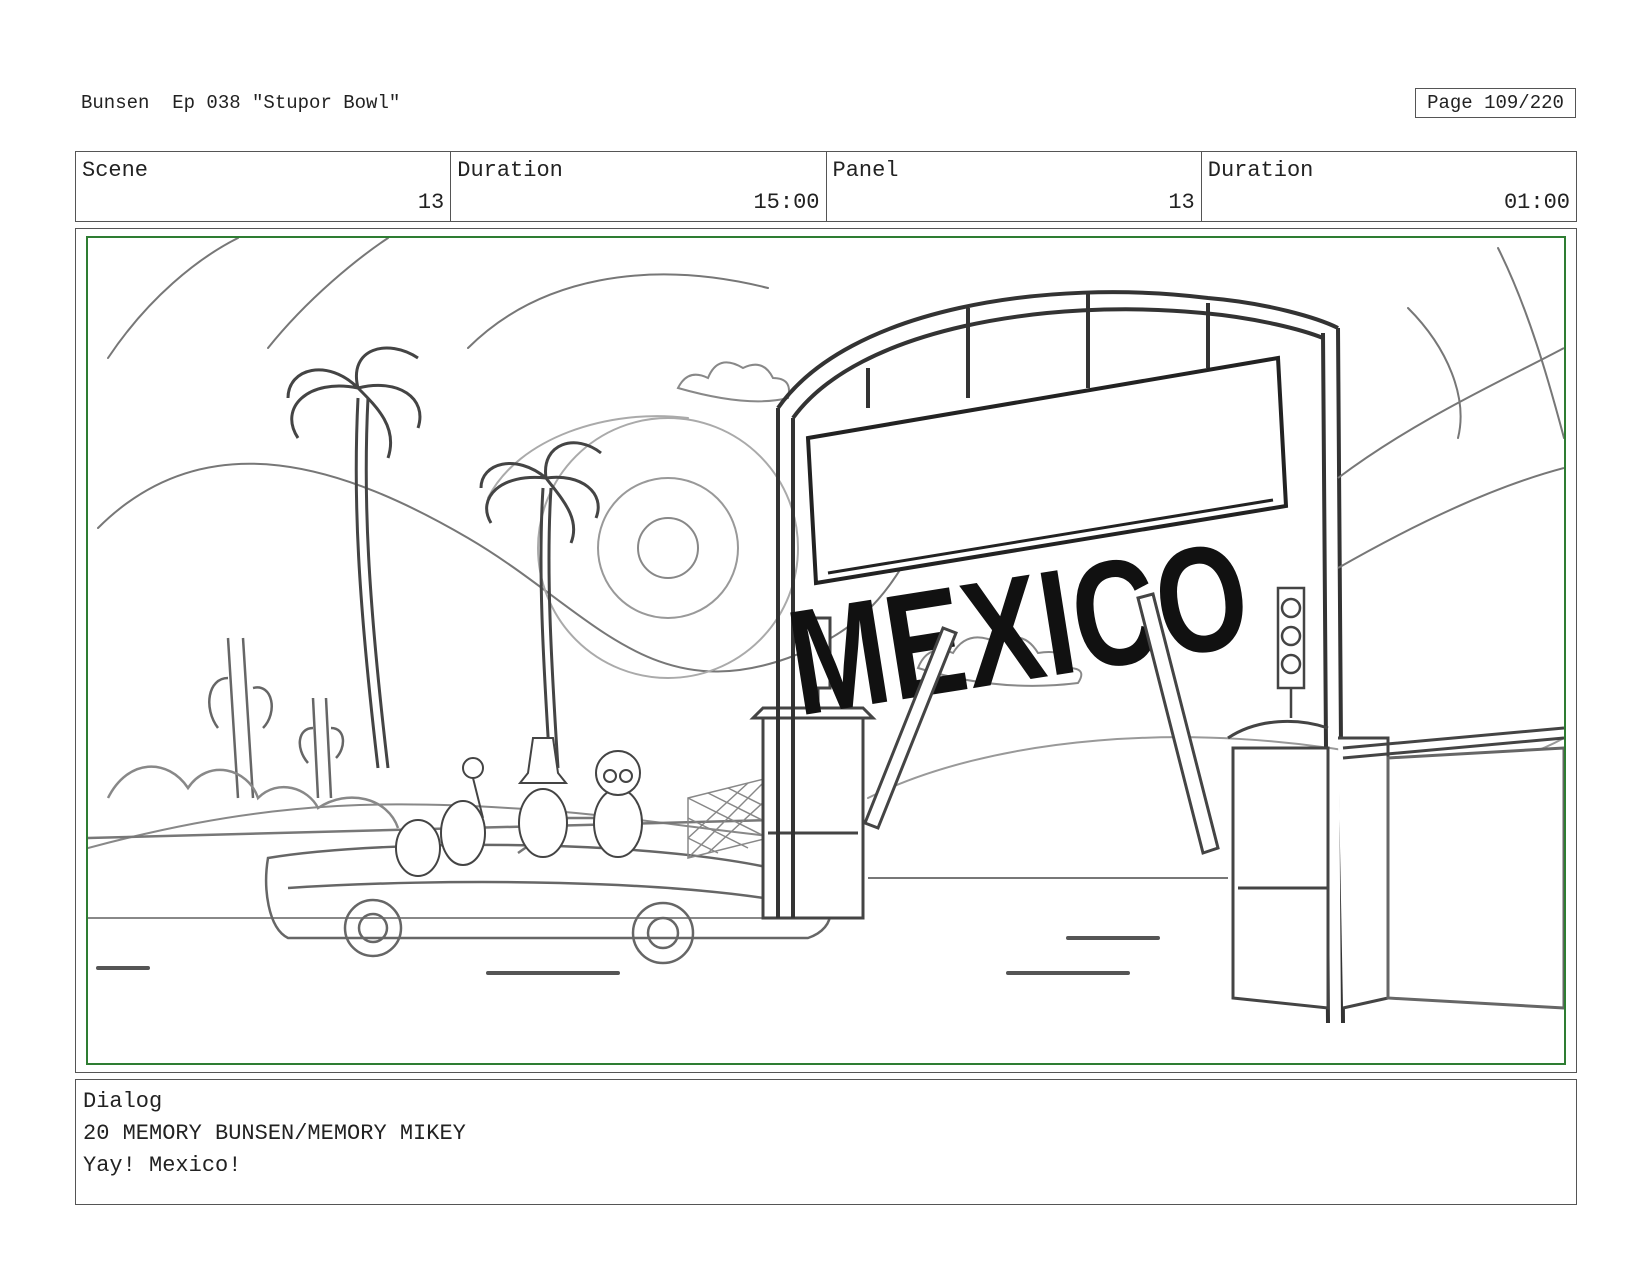 This screenshot has height=1276, width=1648. Describe the element at coordinates (241, 103) in the screenshot. I see `episode-title: Bunsen Ep 038 "Stupor Bowl"` at that location.